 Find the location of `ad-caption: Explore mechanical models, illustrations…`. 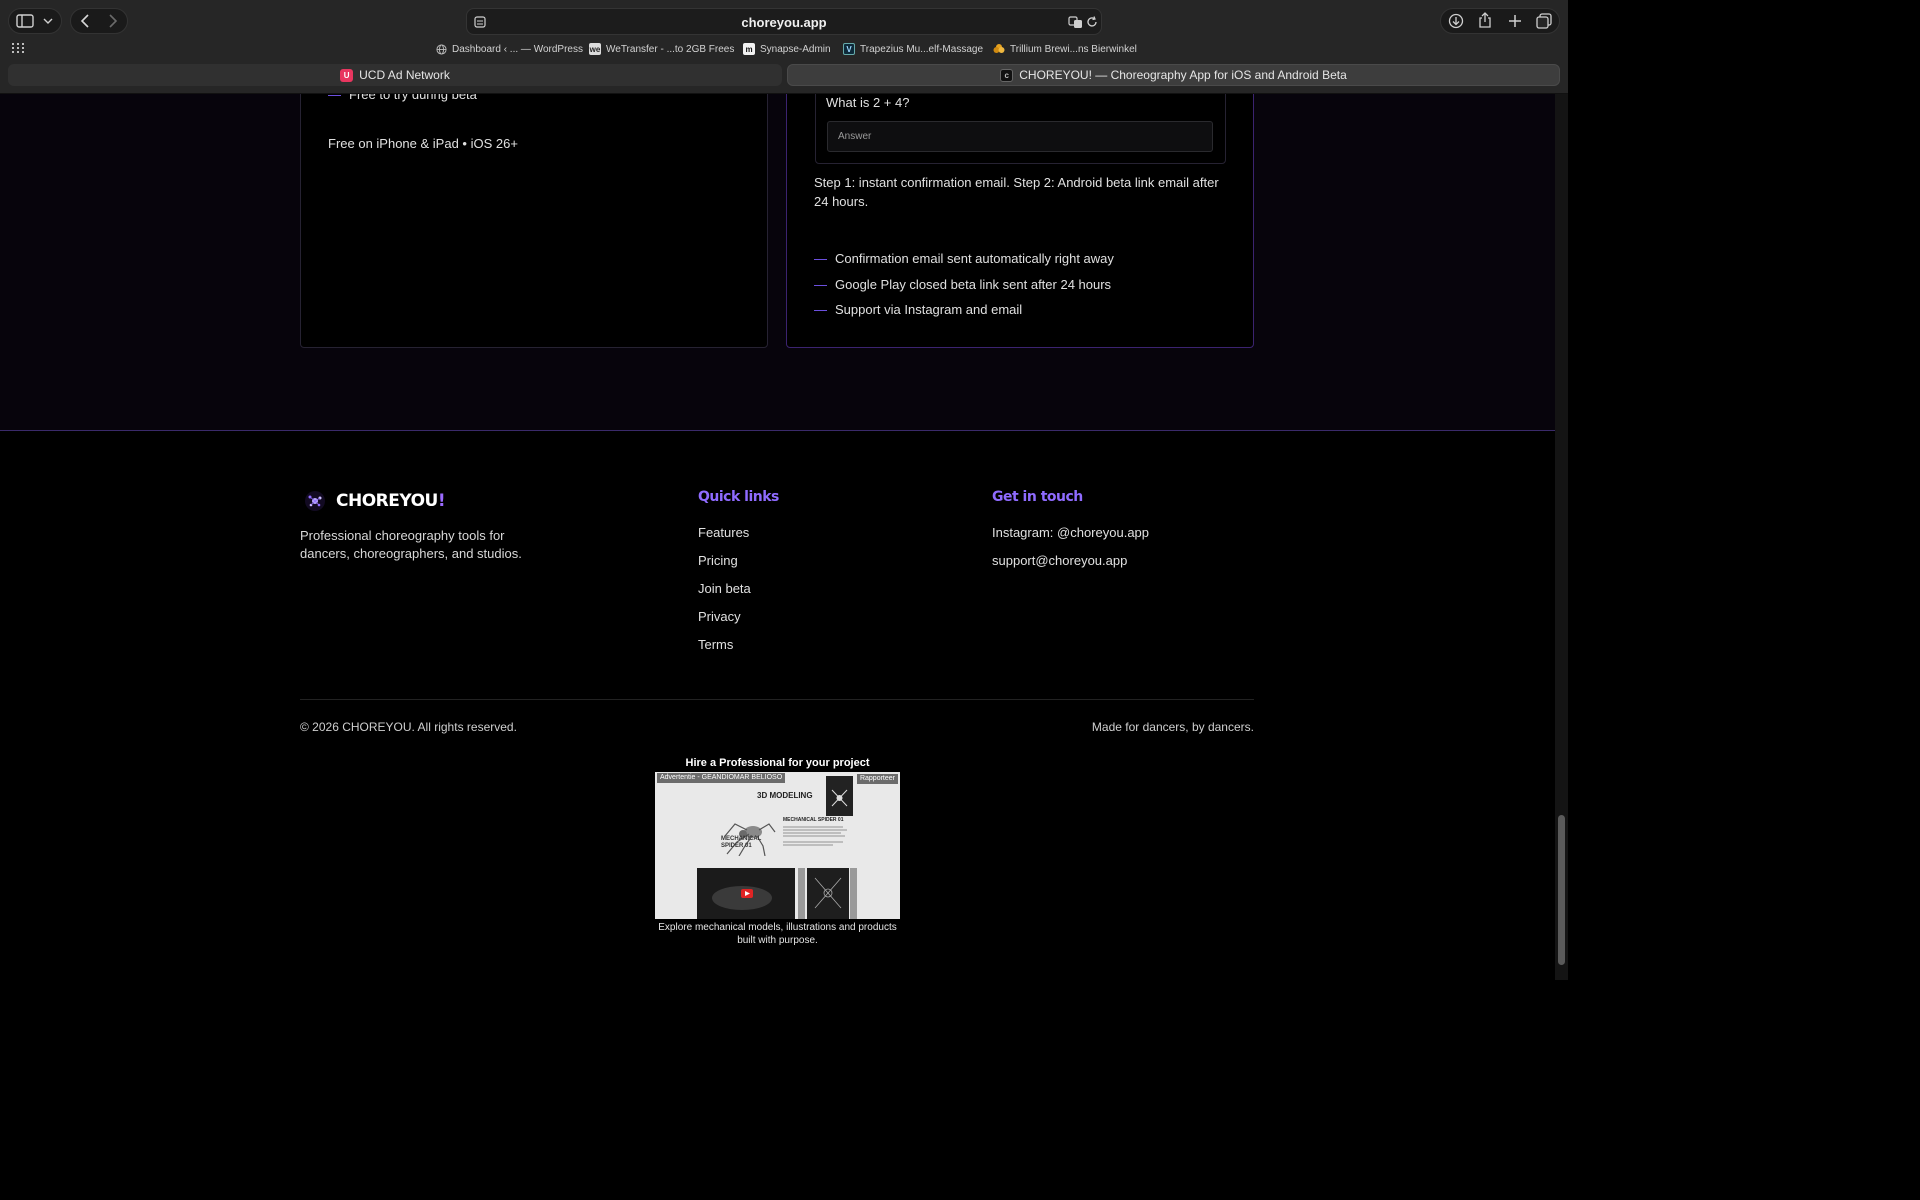

ad-caption: Explore mechanical models, illustrations… is located at coordinates (777, 934).